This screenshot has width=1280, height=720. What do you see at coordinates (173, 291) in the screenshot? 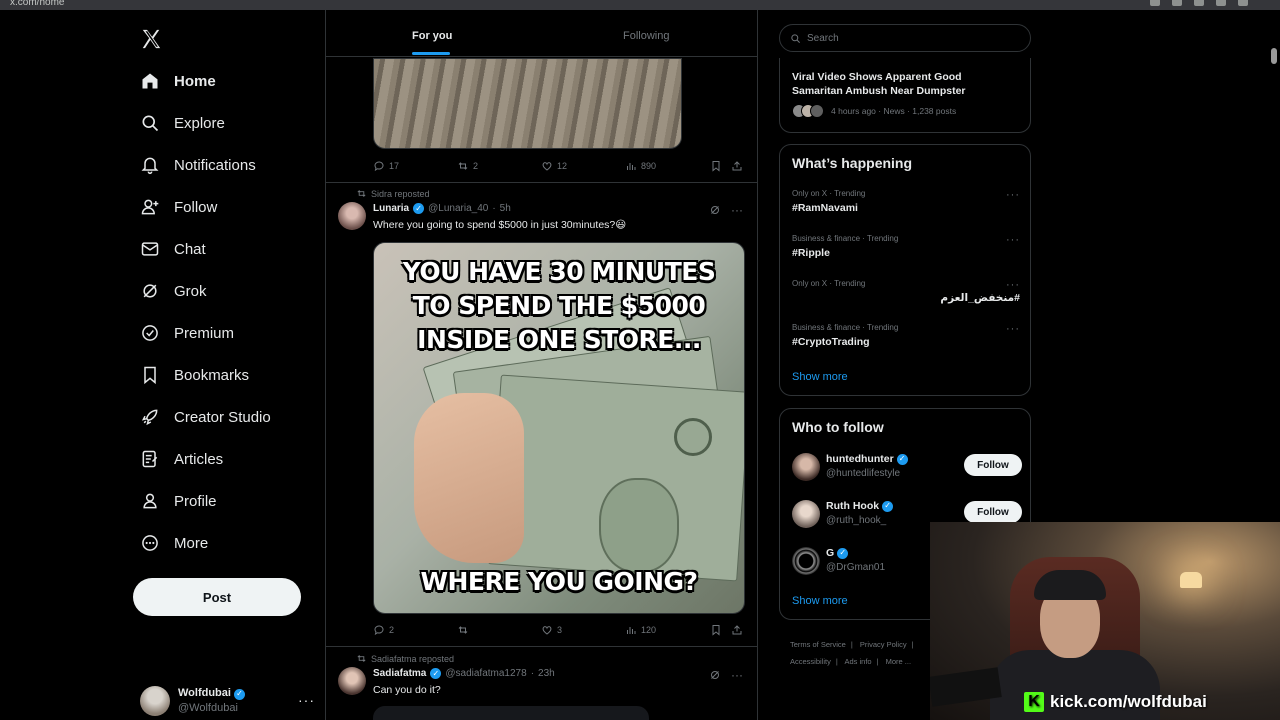
I see `nav-grok: Grok` at bounding box center [173, 291].